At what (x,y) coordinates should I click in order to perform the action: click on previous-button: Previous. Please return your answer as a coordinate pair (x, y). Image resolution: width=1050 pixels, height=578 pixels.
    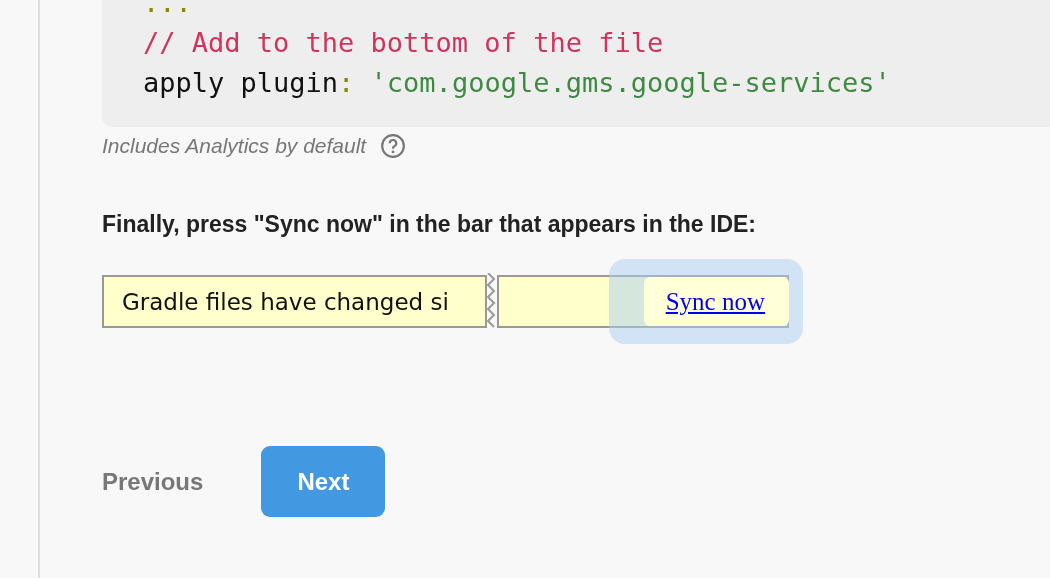
    Looking at the image, I should click on (153, 481).